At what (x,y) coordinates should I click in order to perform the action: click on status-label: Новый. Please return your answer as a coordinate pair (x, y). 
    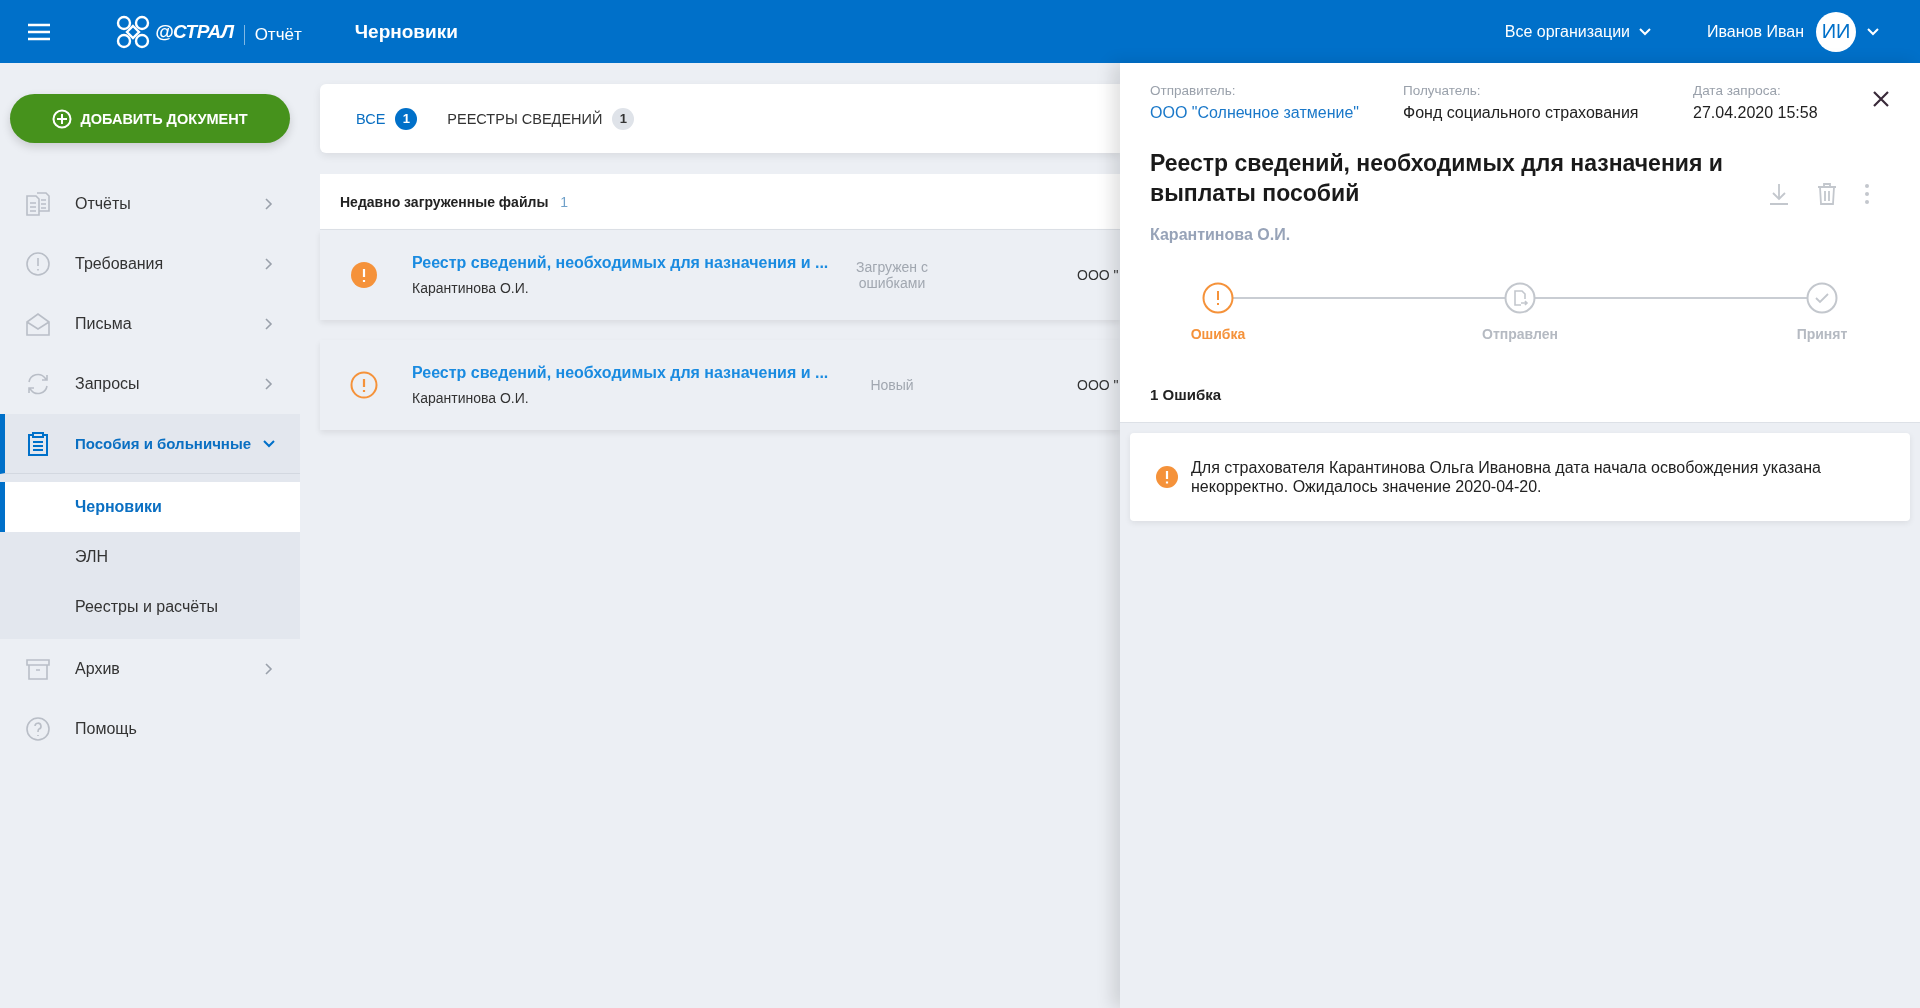
    Looking at the image, I should click on (892, 385).